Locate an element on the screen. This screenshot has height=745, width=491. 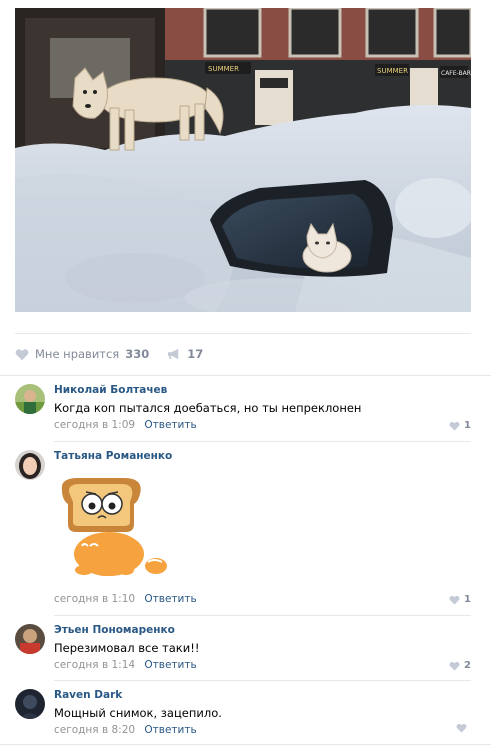
comment-like-count: 2 is located at coordinates (467, 665).